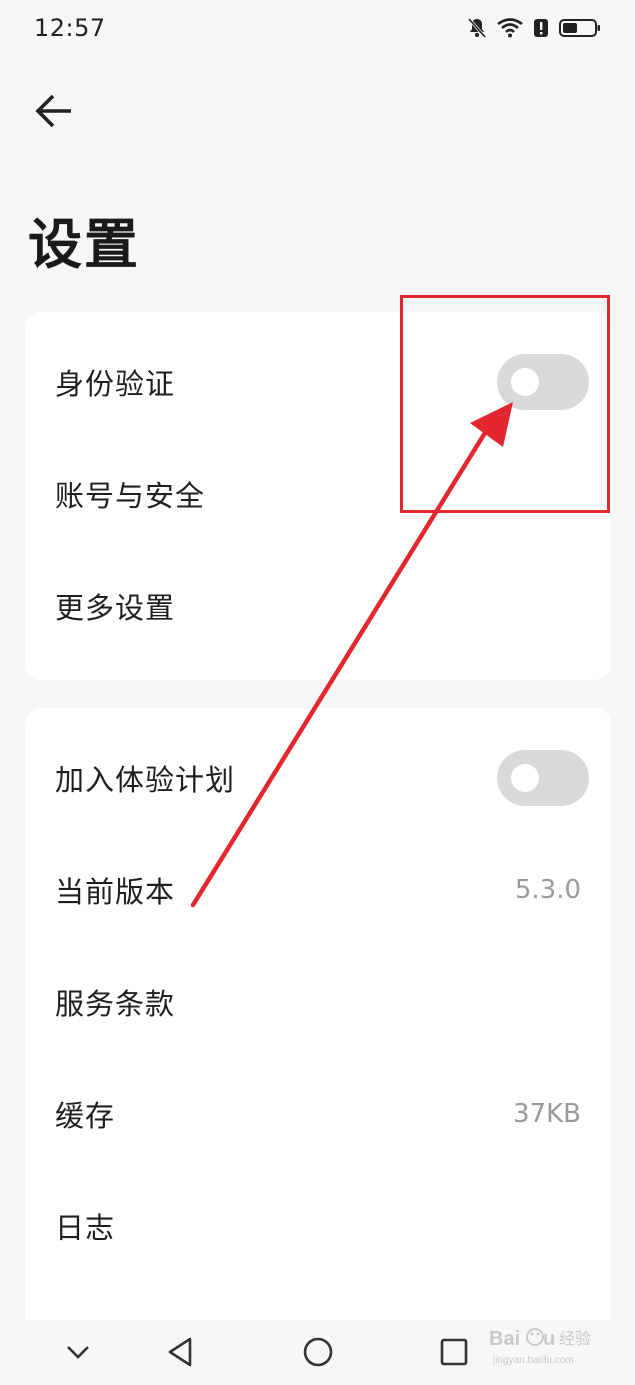 This screenshot has height=1385, width=635. What do you see at coordinates (84, 244) in the screenshot?
I see `page-title: 设置` at bounding box center [84, 244].